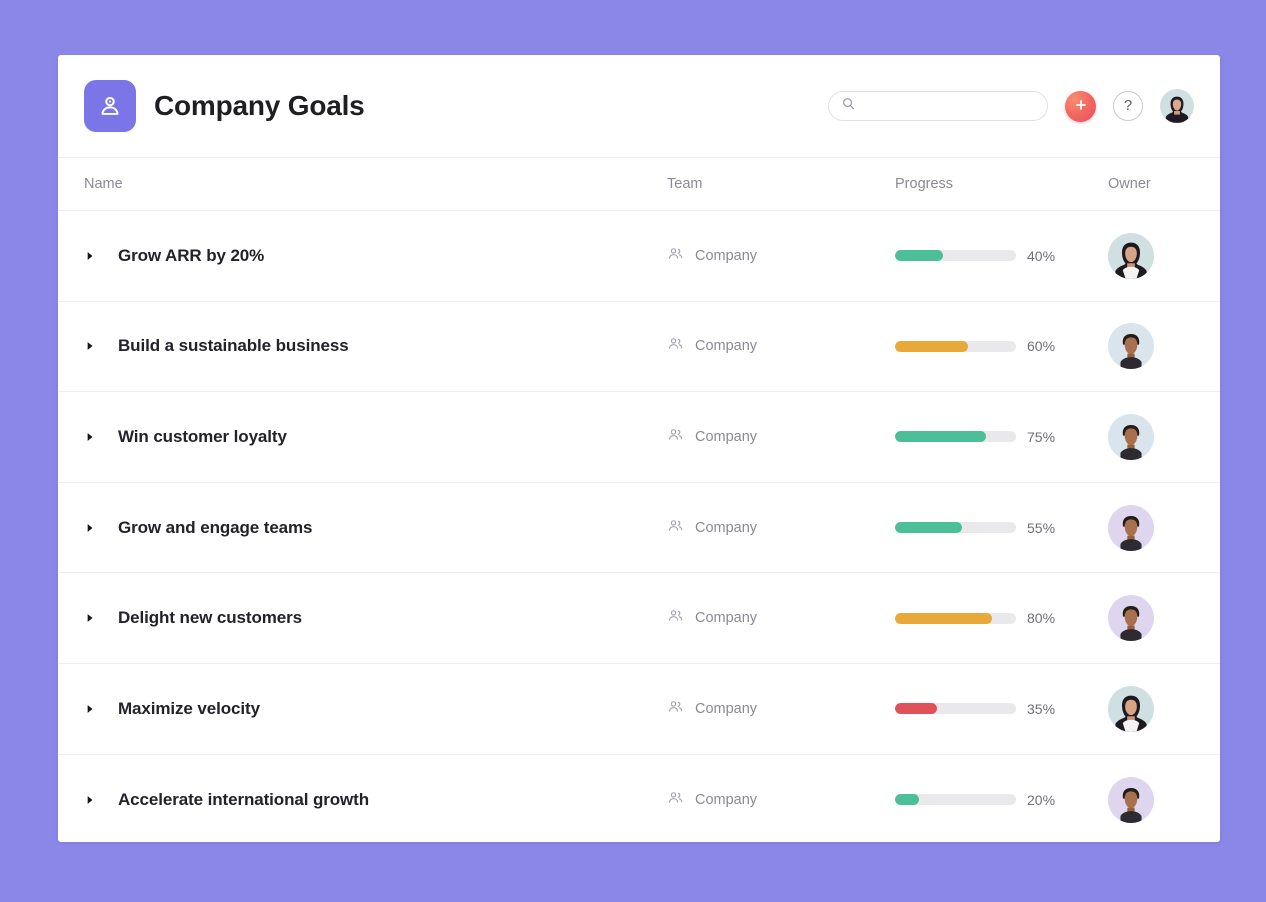  What do you see at coordinates (1080, 106) in the screenshot?
I see `add-goal-button` at bounding box center [1080, 106].